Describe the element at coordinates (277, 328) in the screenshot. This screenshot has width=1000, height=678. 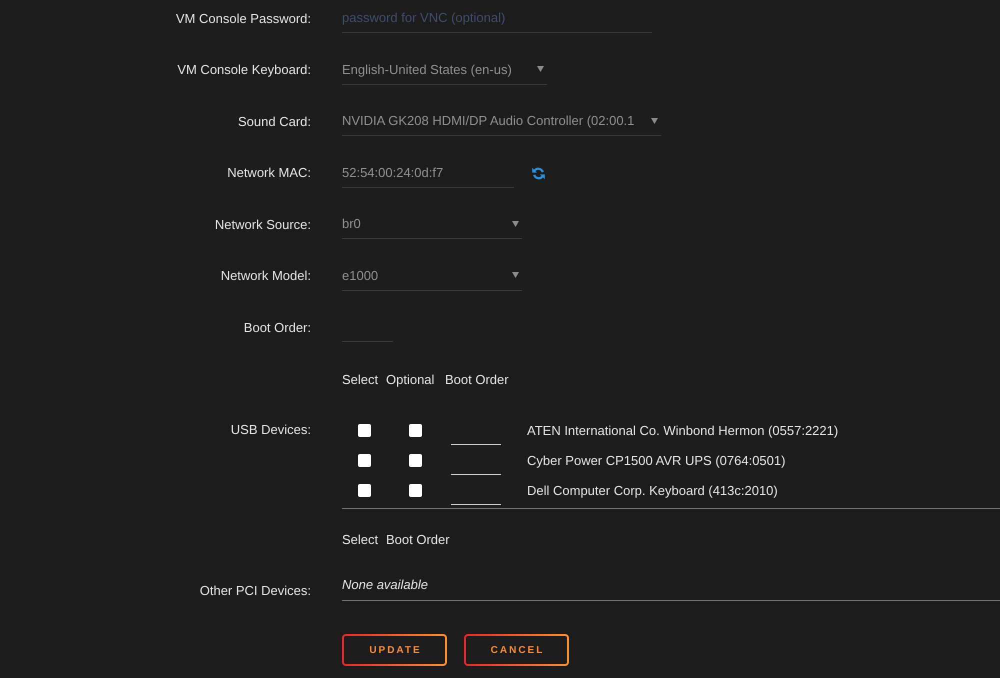
I see `field-label: Boot Order:` at that location.